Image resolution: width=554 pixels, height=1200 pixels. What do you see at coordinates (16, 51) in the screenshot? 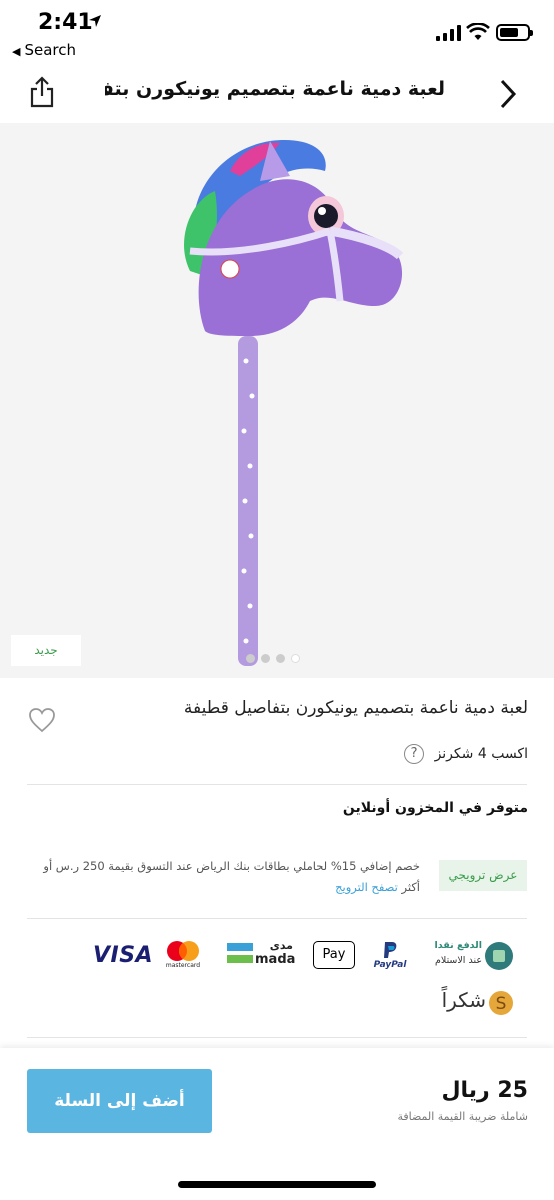
I see `back-triangle-icon: ◀` at bounding box center [16, 51].